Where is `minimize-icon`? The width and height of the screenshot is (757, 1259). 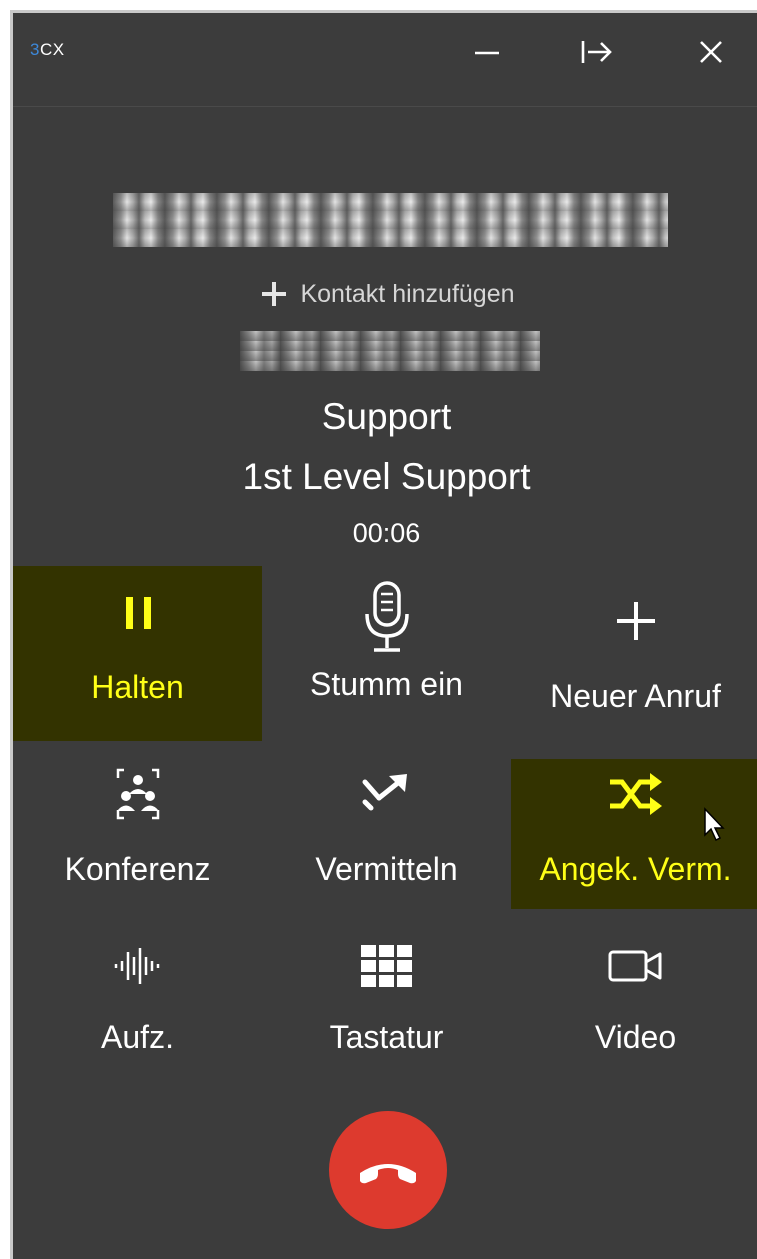 minimize-icon is located at coordinates (487, 53).